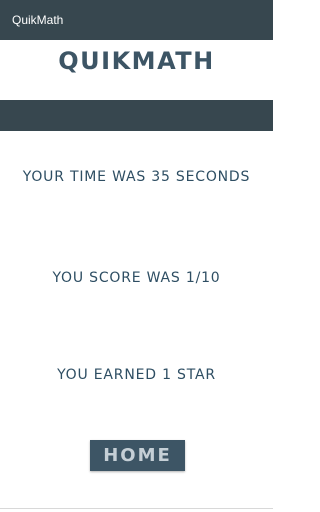 The height and width of the screenshot is (512, 320). Describe the element at coordinates (136, 375) in the screenshot. I see `stars-result: YOU EARNED 1 STAR` at that location.